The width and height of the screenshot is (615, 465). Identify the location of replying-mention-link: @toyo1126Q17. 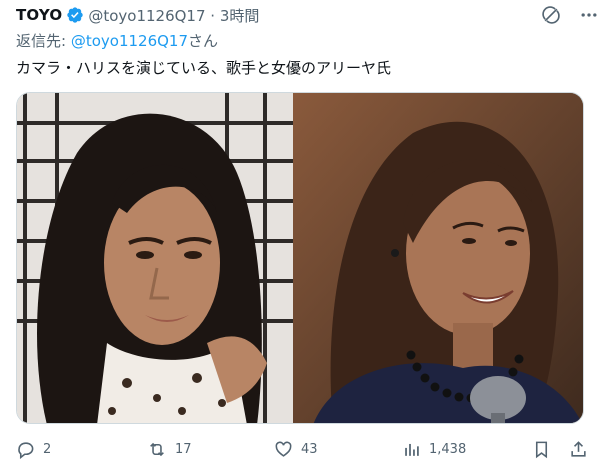
(129, 41).